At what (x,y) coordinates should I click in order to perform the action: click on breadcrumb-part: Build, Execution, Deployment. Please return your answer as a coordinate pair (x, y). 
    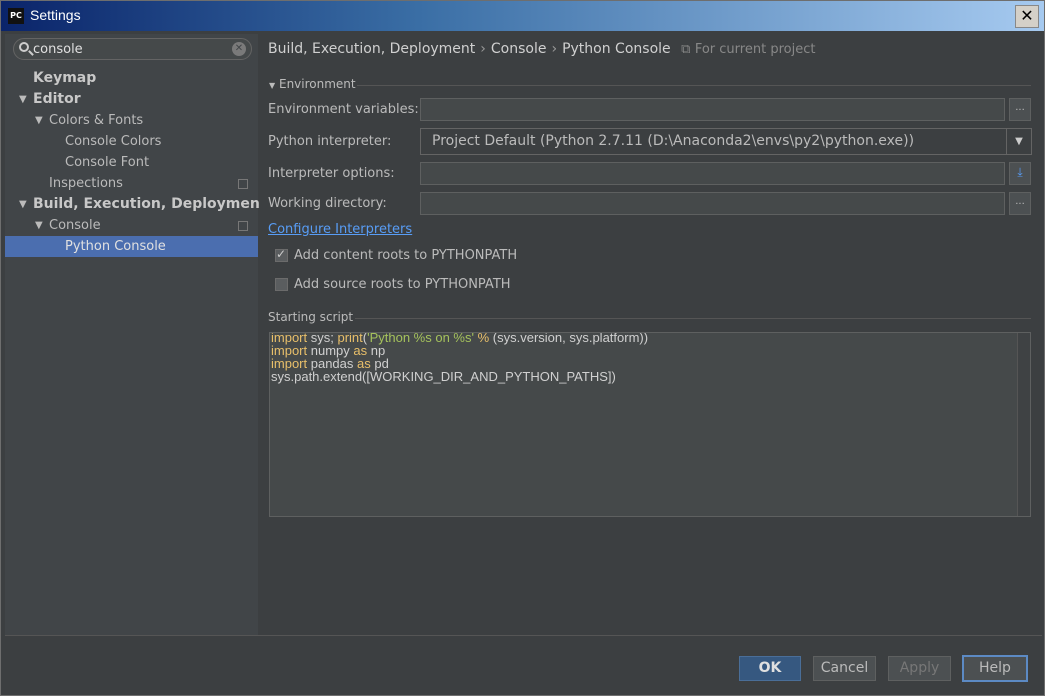
    Looking at the image, I should click on (372, 49).